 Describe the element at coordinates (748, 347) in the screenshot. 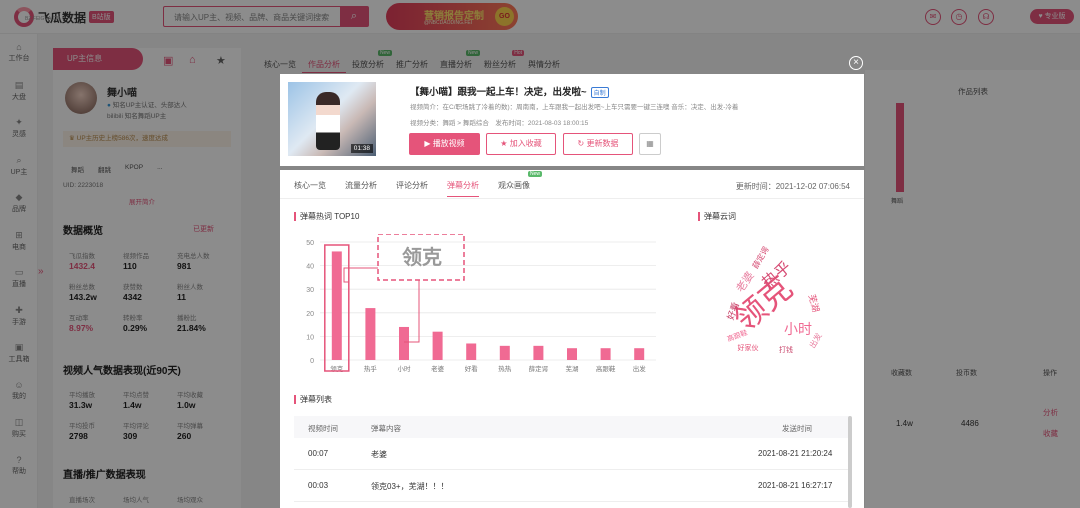

I see `cloud-word: 好家伙` at that location.